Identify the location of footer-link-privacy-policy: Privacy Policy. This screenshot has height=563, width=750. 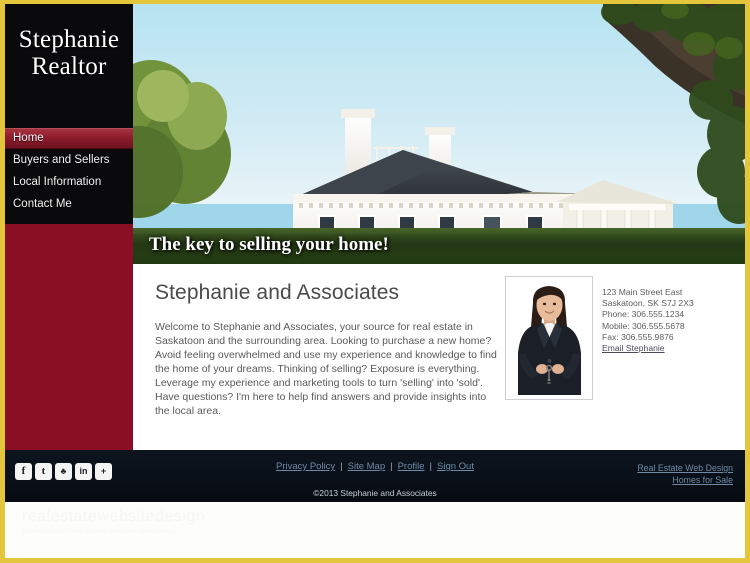
(305, 466).